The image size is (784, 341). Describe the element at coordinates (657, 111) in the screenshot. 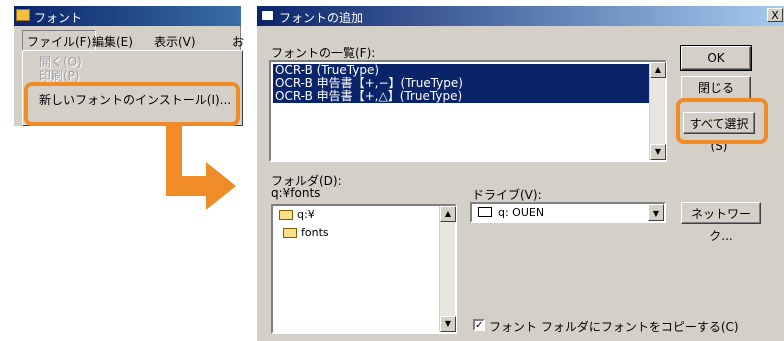

I see `font-list-scrollbar: ▲ ▼` at that location.